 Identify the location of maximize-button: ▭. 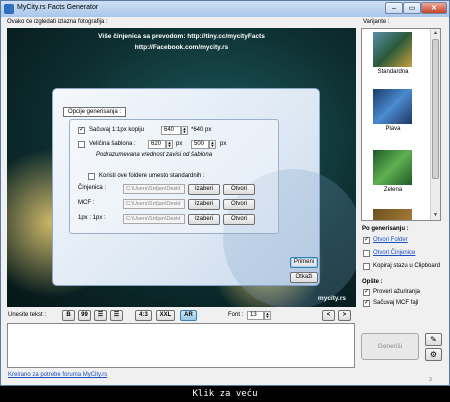
(412, 8).